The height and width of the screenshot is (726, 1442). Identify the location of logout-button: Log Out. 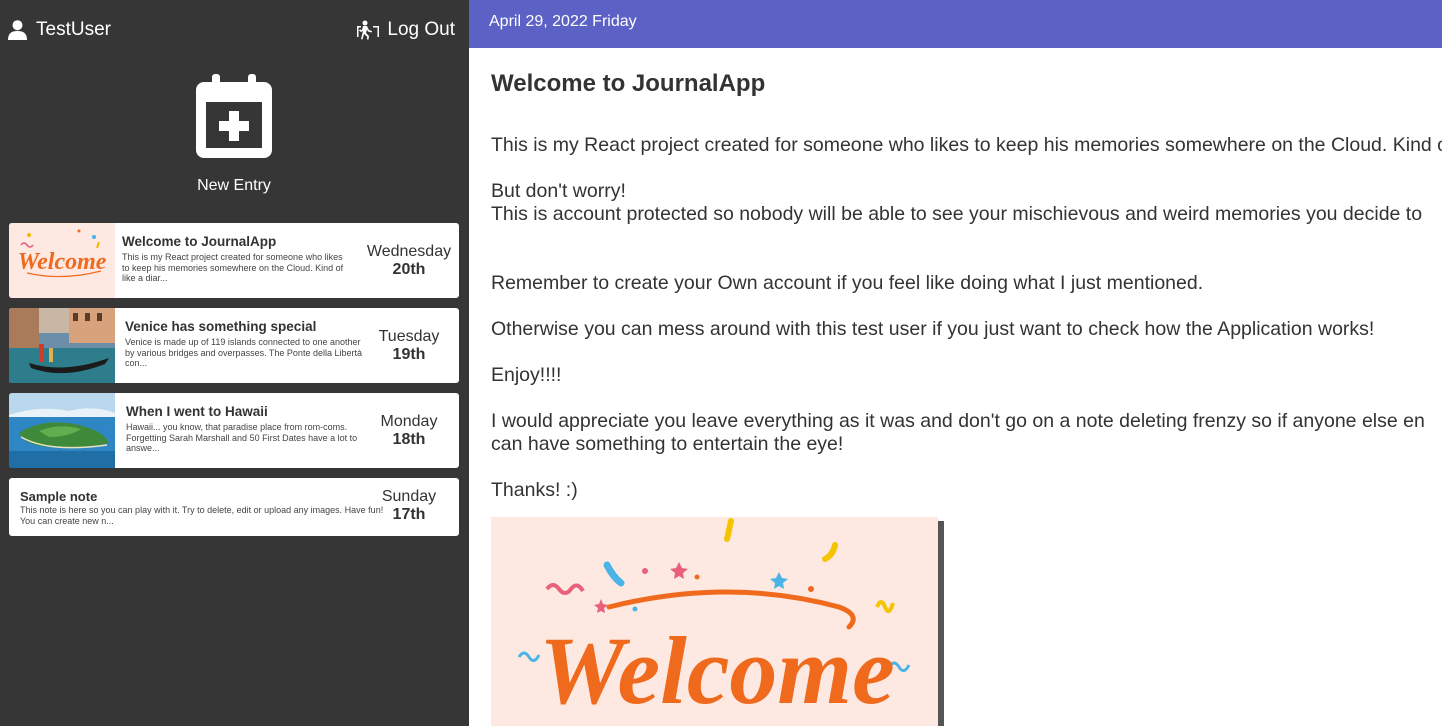
(405, 30).